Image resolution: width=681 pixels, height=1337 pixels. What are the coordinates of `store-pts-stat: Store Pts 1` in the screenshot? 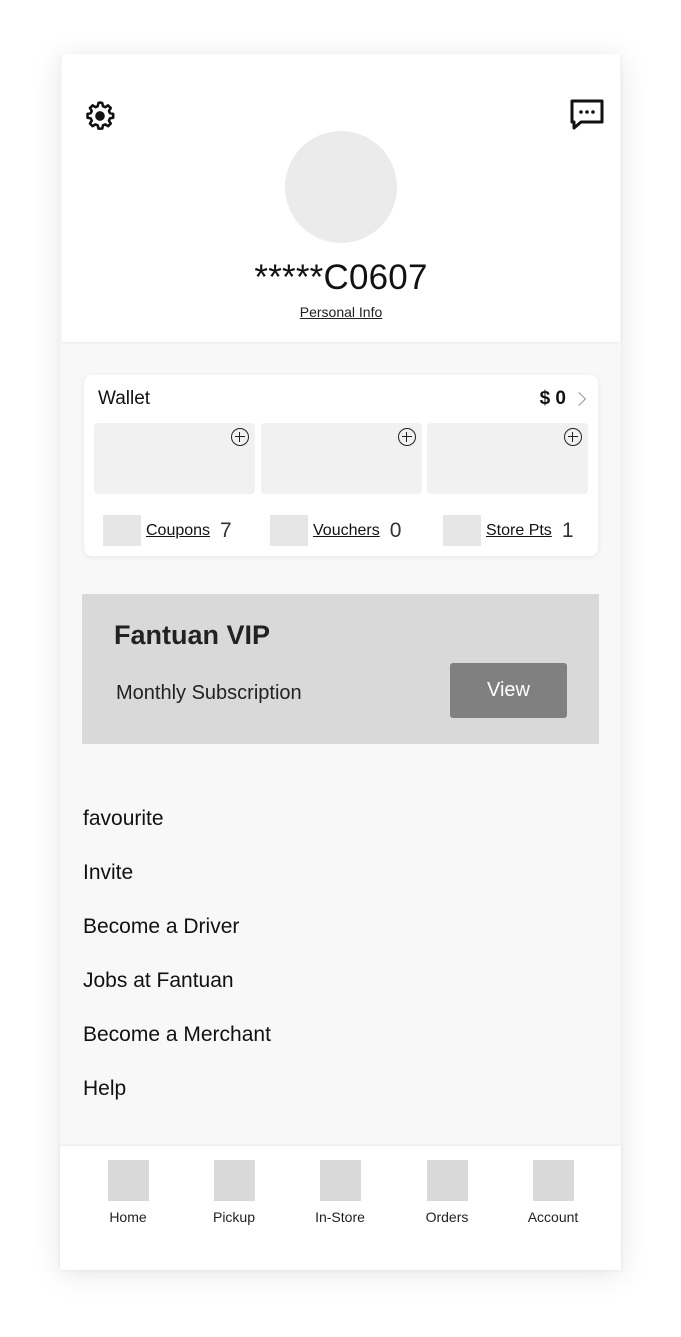 It's located at (508, 530).